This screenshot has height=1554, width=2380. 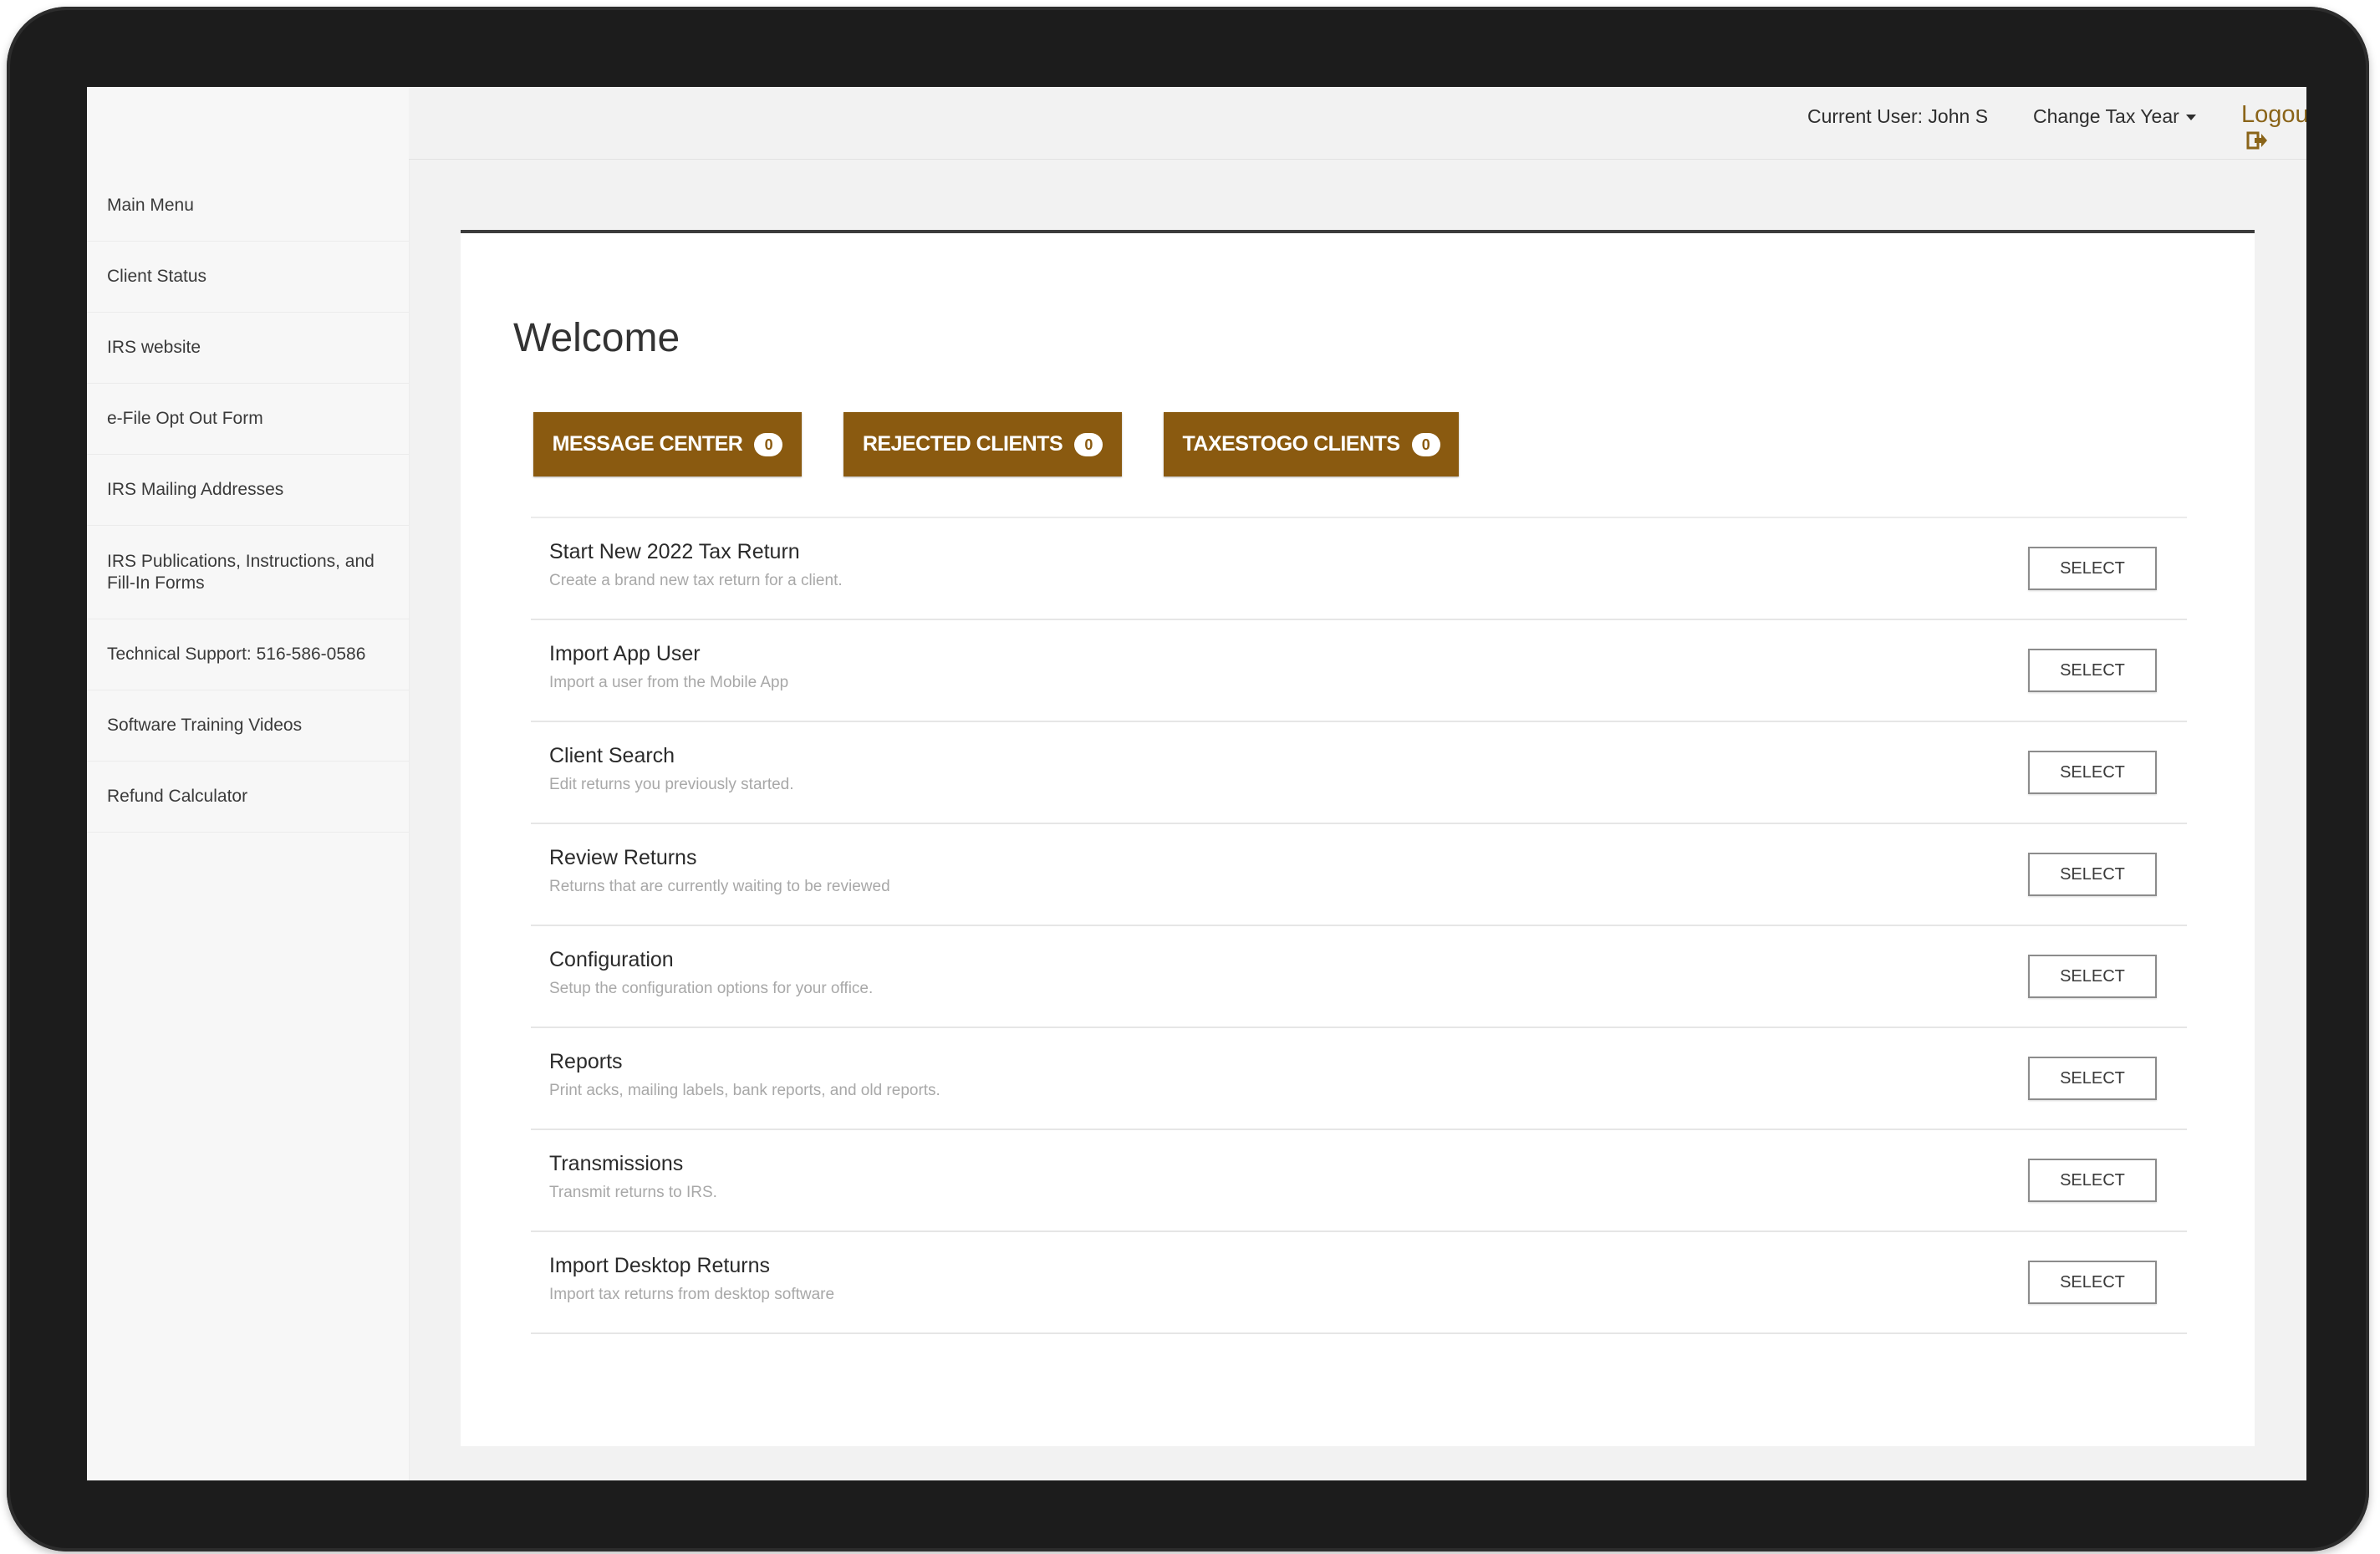 I want to click on row-description: Transmit returns to IRS., so click(x=633, y=1193).